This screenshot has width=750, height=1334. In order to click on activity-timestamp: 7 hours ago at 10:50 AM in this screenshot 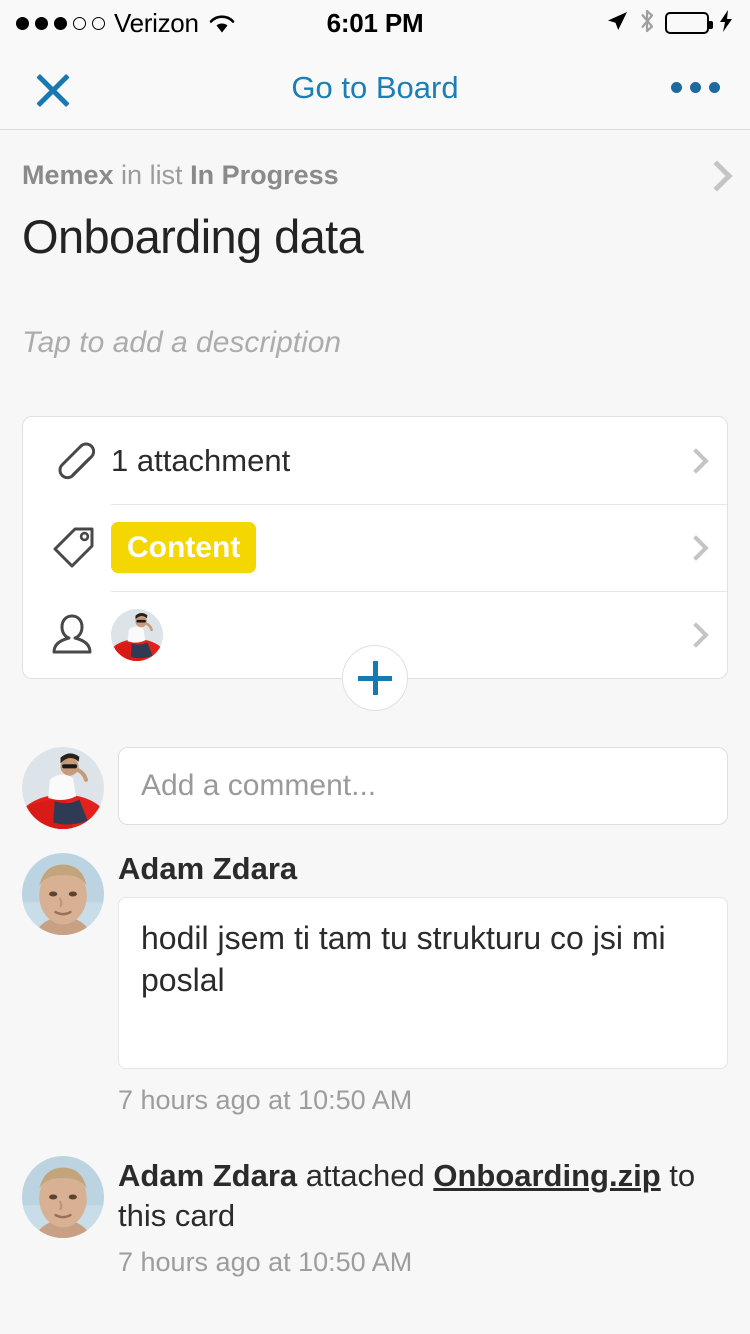, I will do `click(265, 1261)`.